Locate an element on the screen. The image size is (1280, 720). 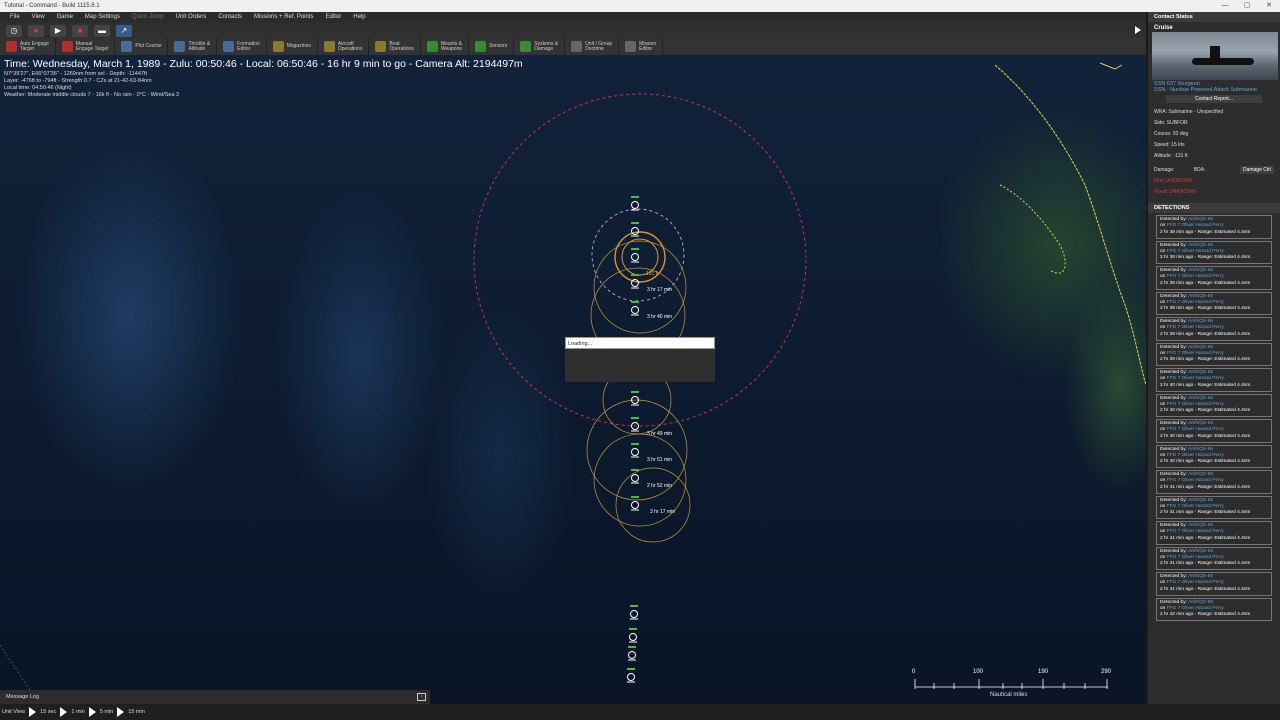
toolbar-button-3: Throttle & Altitude is located at coordinates (193, 46).